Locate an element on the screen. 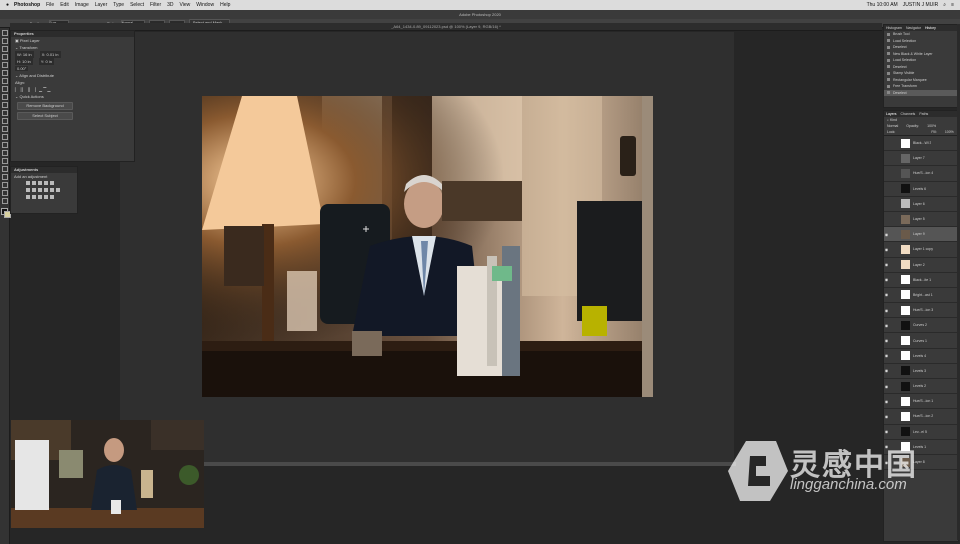 This screenshot has width=960, height=544. layer-row: ◉ Layer 9 is located at coordinates (921, 235).